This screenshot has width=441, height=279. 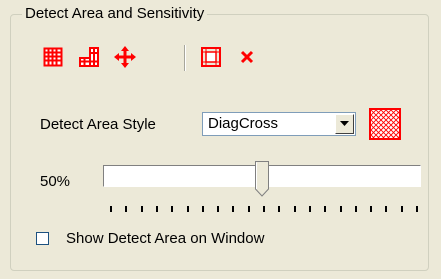 I want to click on clear-button, so click(x=247, y=57).